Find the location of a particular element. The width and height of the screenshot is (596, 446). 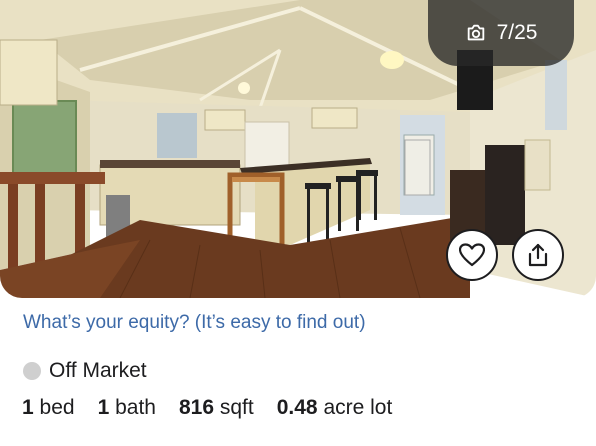

beds-label: bed is located at coordinates (57, 407).